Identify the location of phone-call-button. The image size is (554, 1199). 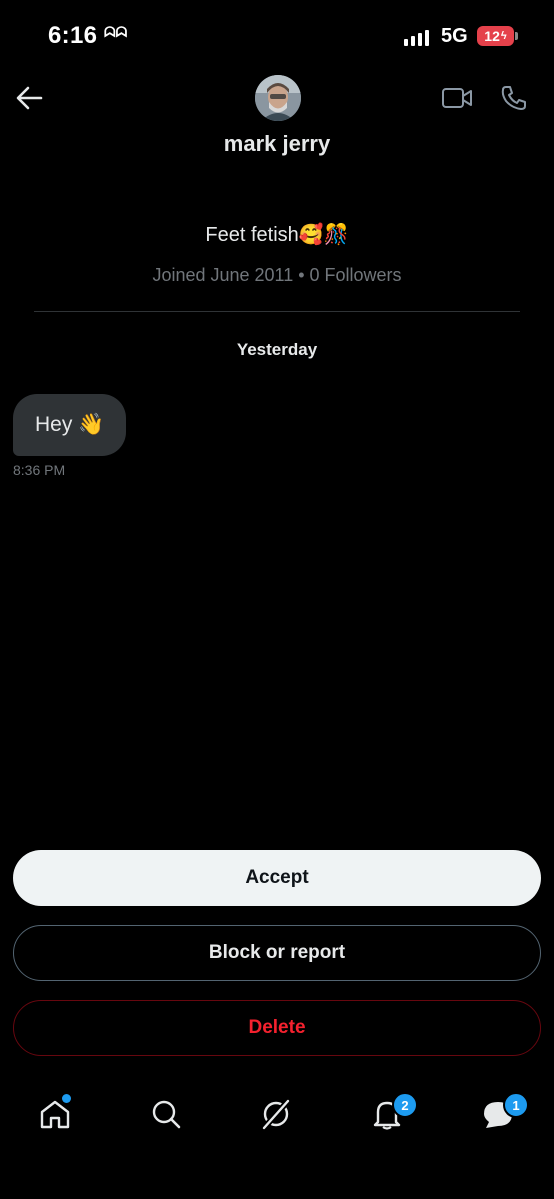
(514, 98).